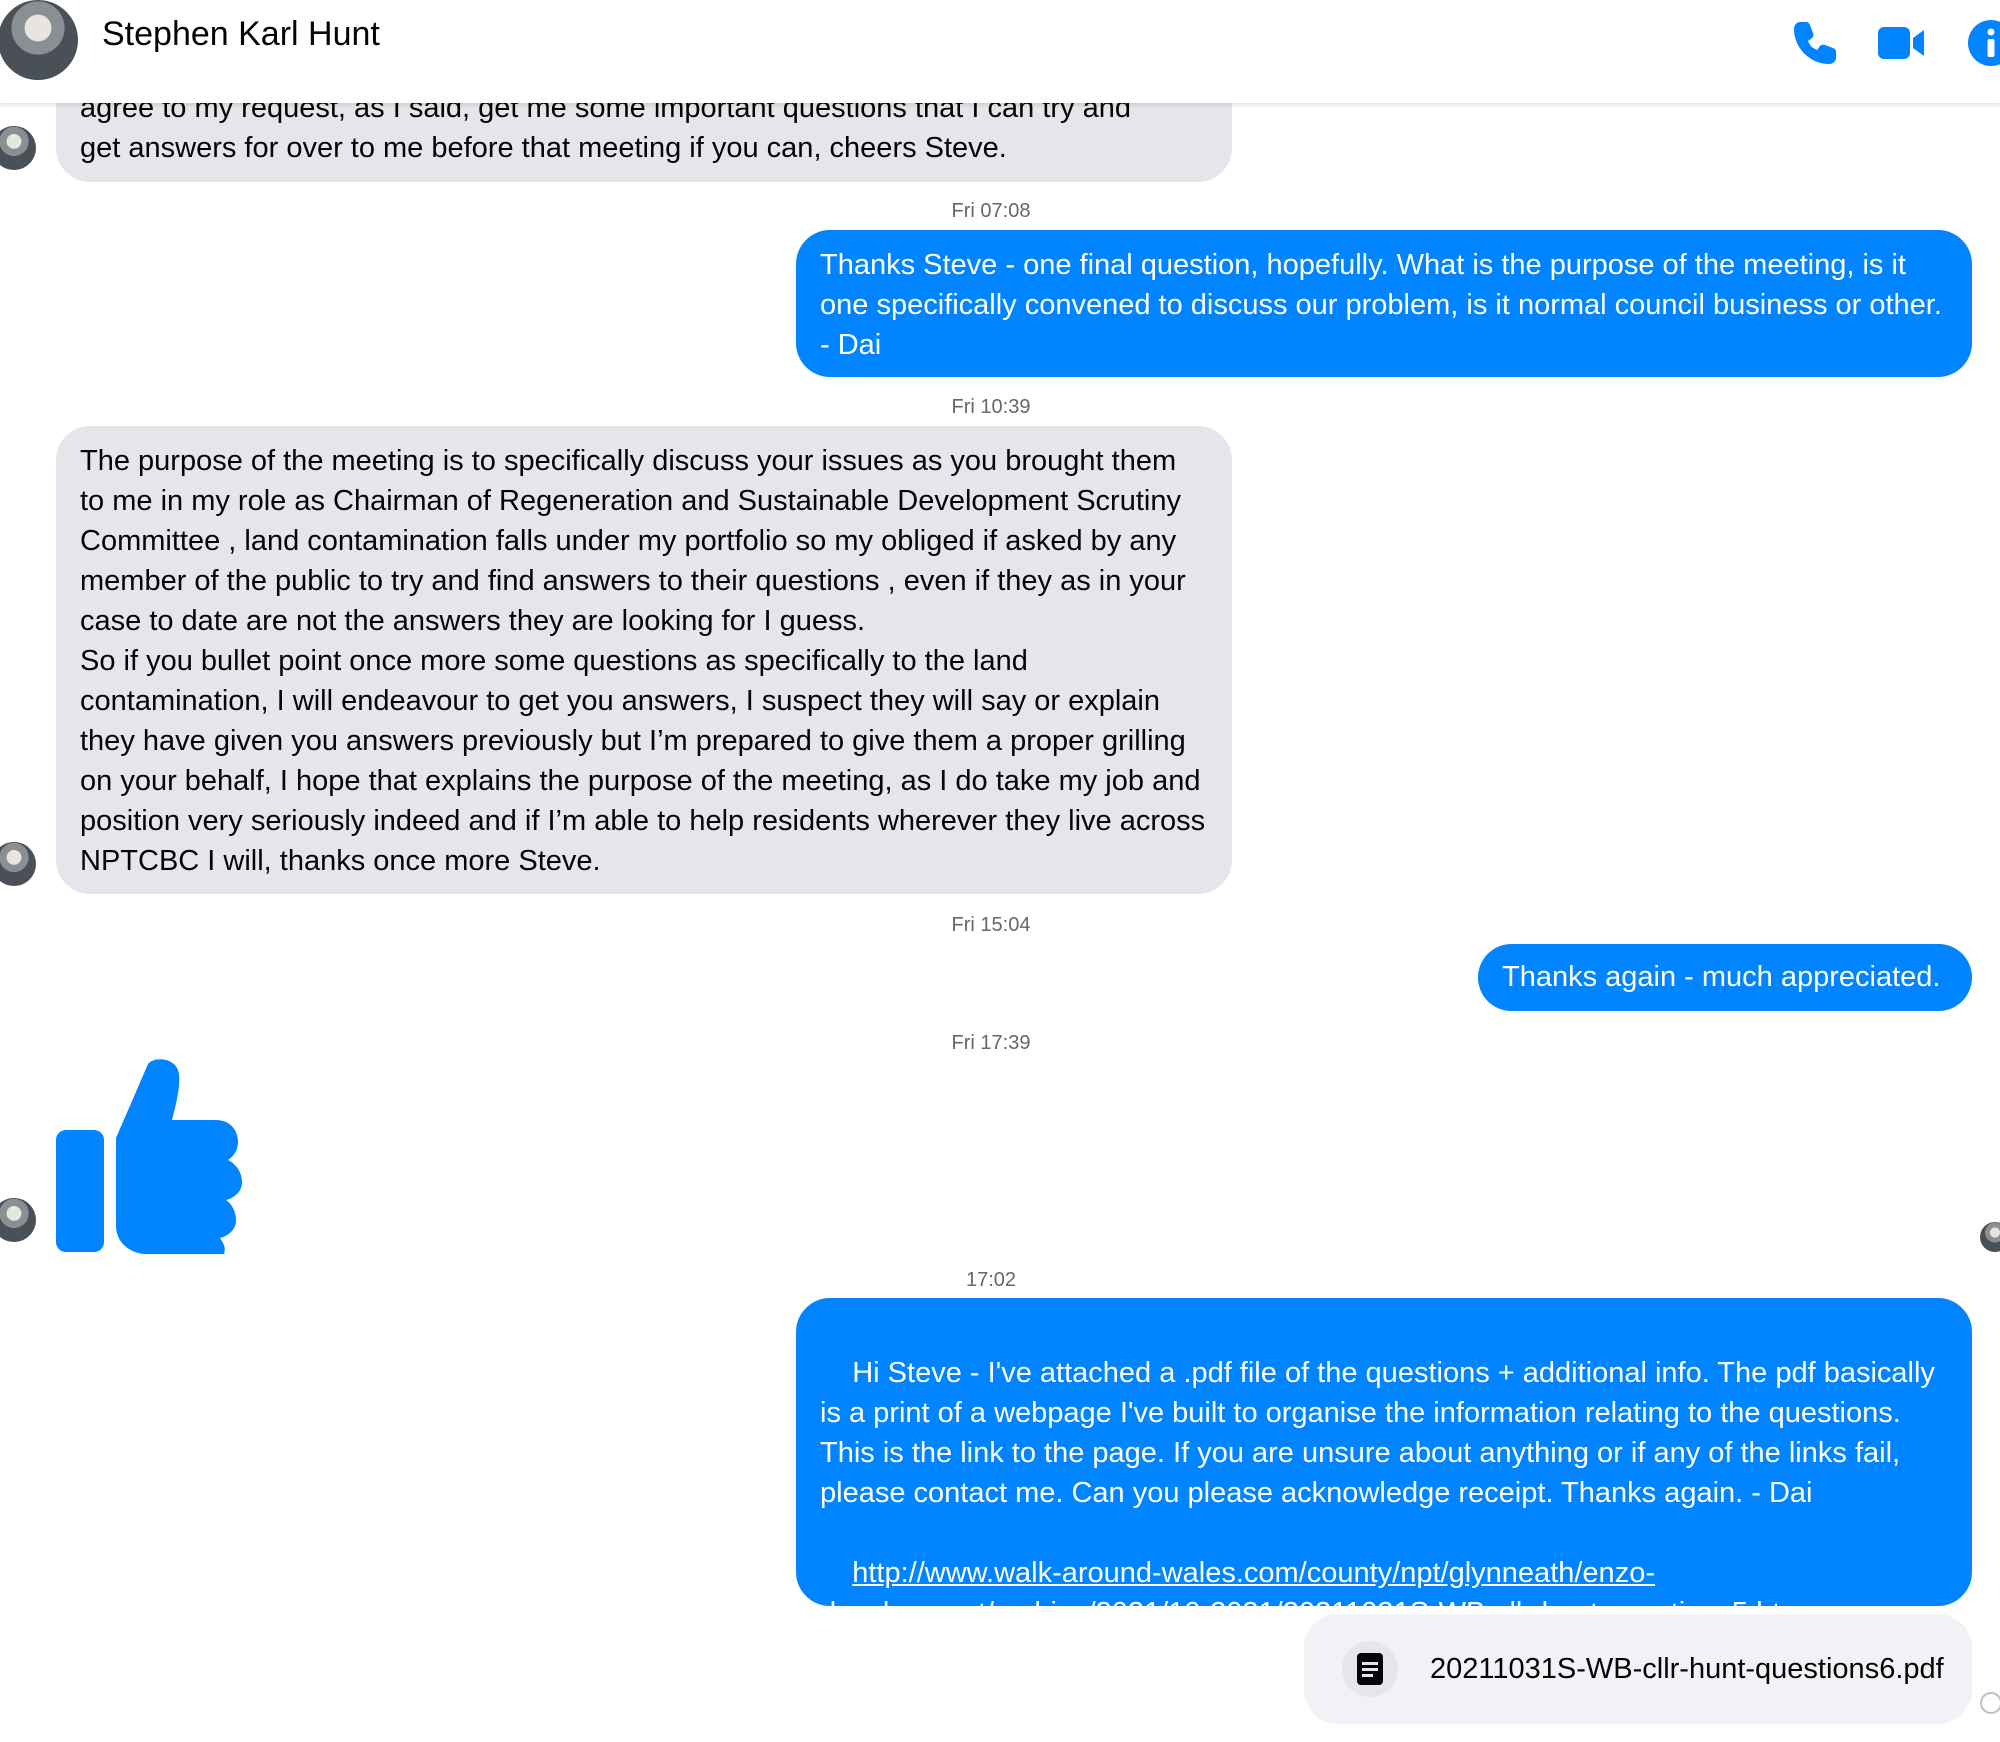 The height and width of the screenshot is (1742, 2000). I want to click on file-name: 20211031S-WB-cllr-hunt-questions6.pdf, so click(1687, 1668).